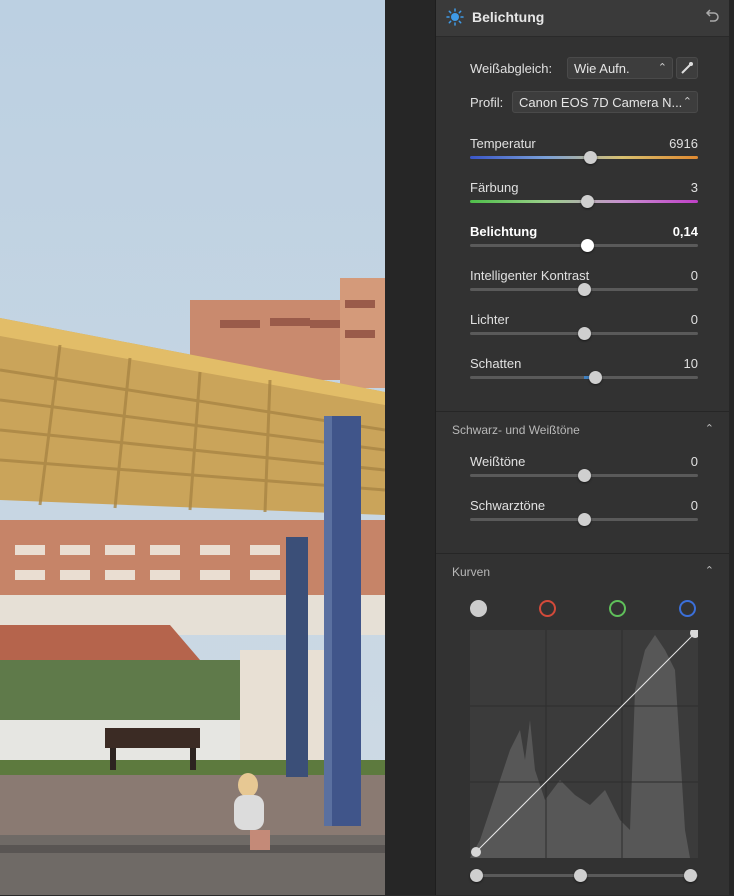 This screenshot has width=734, height=896. I want to click on profile-select: Canon EOS 7D Camera N... ⌃, so click(605, 102).